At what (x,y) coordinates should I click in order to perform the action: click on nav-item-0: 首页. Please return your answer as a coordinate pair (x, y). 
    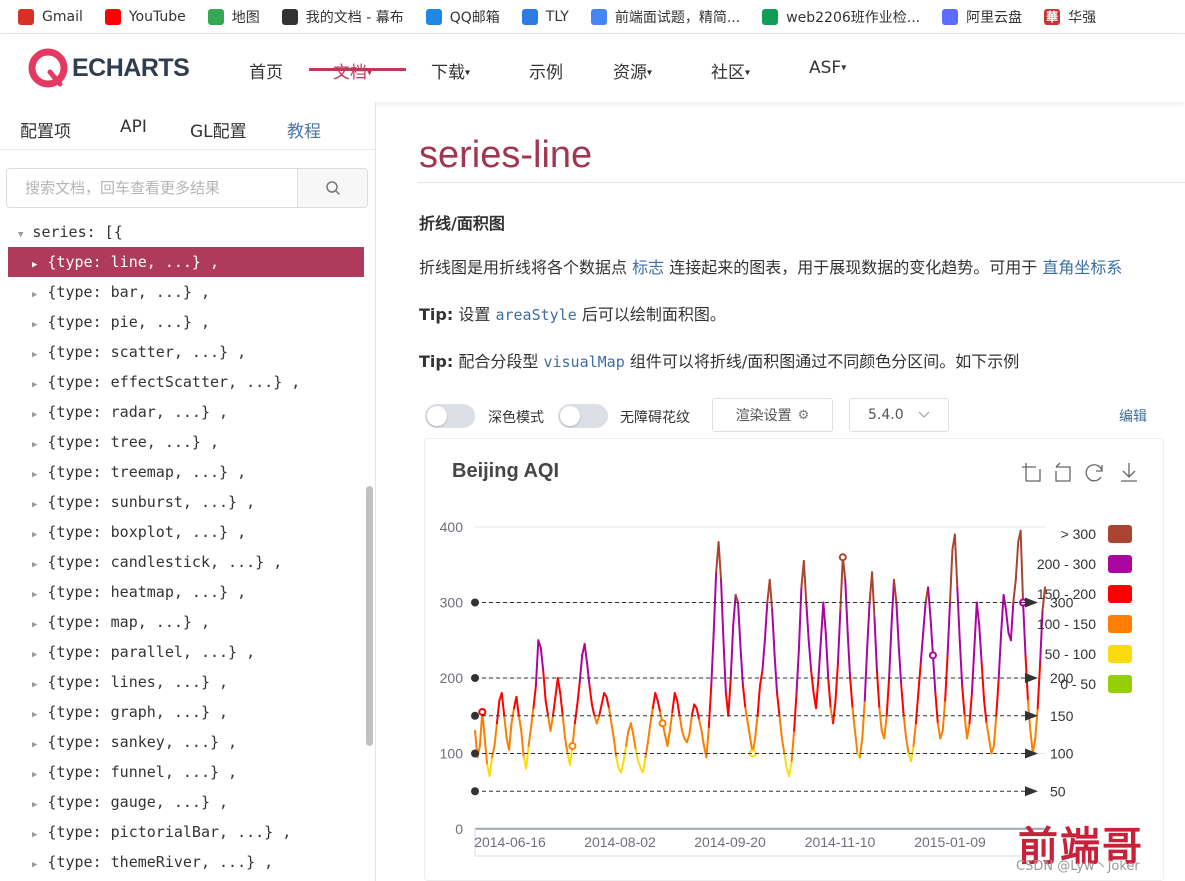
    Looking at the image, I should click on (266, 70).